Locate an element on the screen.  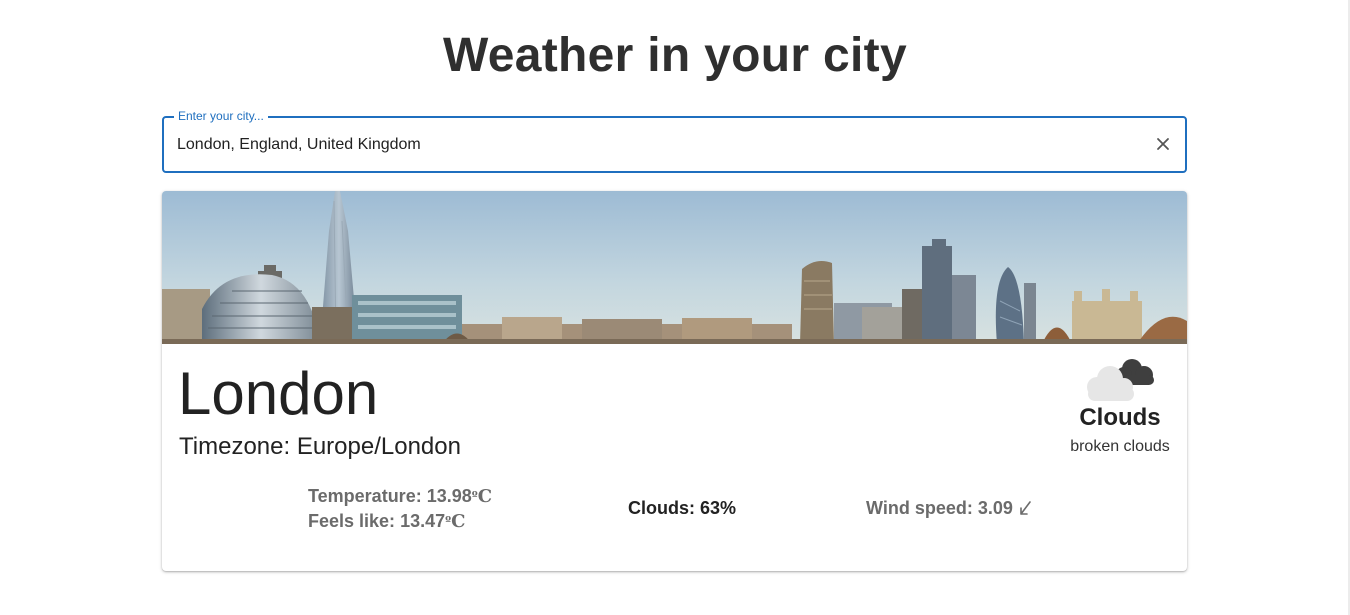
city-name: London is located at coordinates (278, 393).